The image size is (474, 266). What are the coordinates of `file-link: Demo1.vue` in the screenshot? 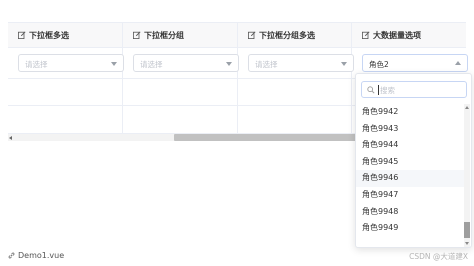 It's located at (36, 255).